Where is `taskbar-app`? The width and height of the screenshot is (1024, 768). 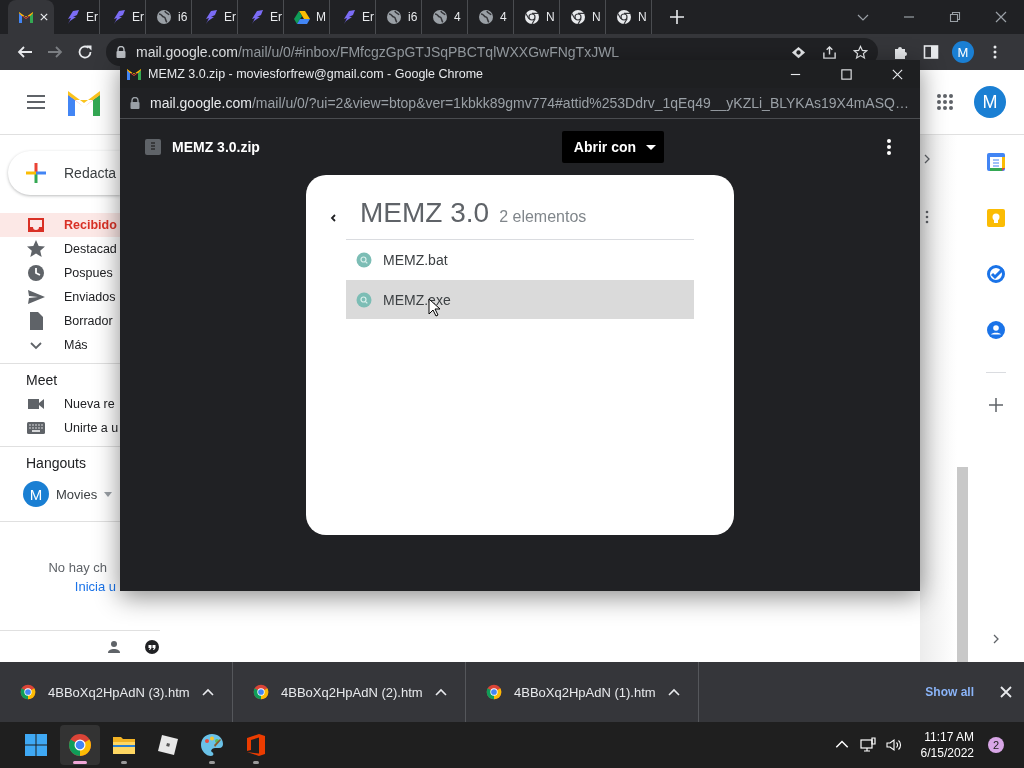 taskbar-app is located at coordinates (80, 745).